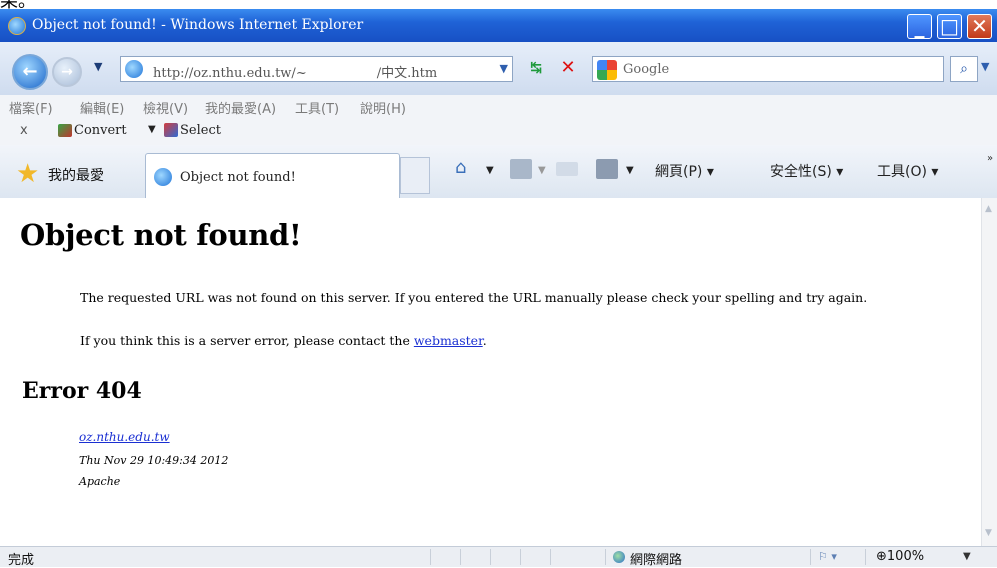 The height and width of the screenshot is (568, 997). What do you see at coordinates (521, 169) in the screenshot?
I see `feeds-icon` at bounding box center [521, 169].